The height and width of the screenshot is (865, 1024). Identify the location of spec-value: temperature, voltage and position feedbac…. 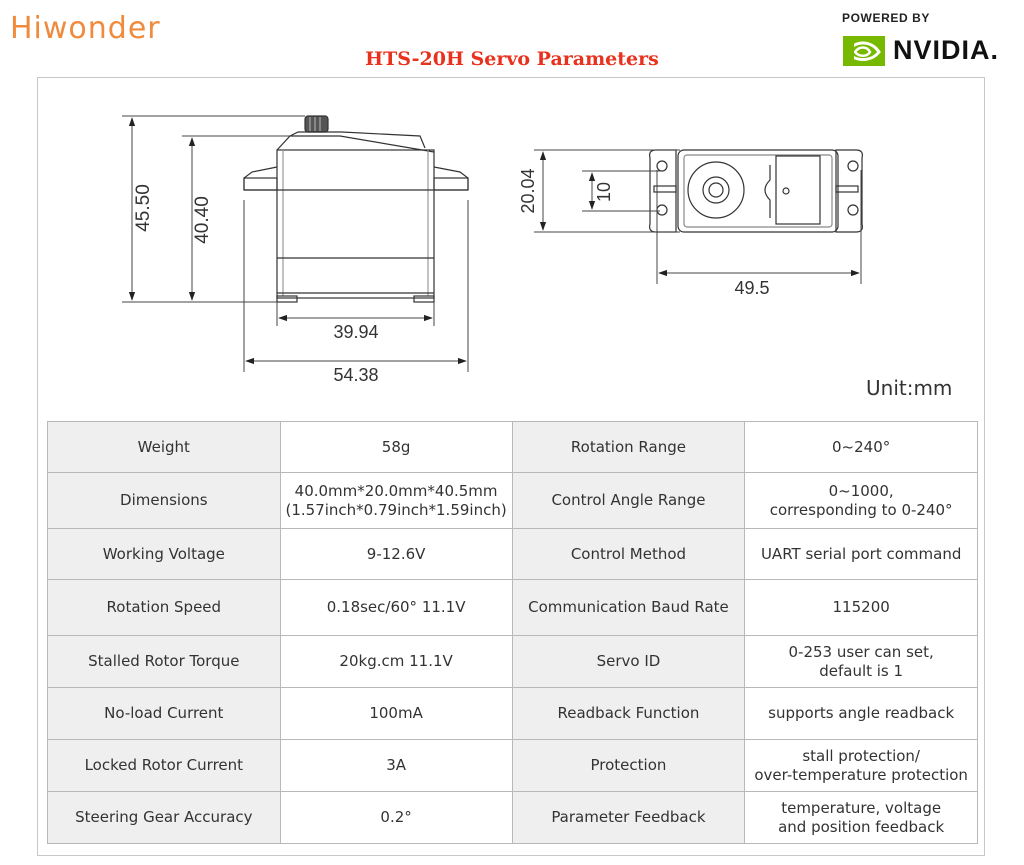
(861, 817).